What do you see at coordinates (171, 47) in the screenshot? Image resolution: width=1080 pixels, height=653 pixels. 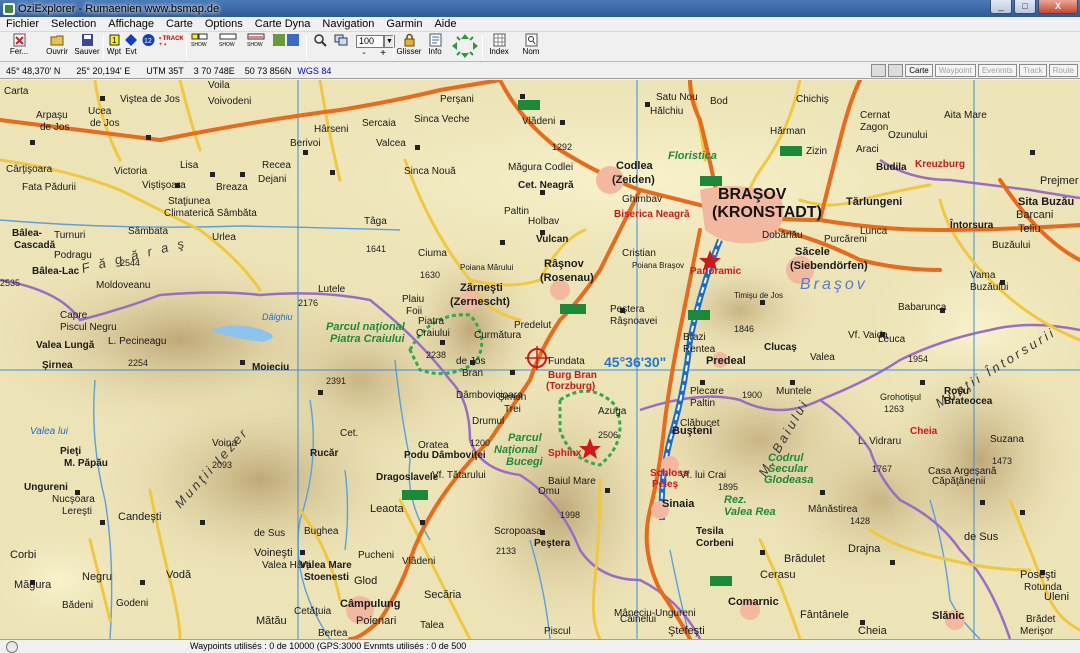 I see `track-button: • TRACK + ▪` at bounding box center [171, 47].